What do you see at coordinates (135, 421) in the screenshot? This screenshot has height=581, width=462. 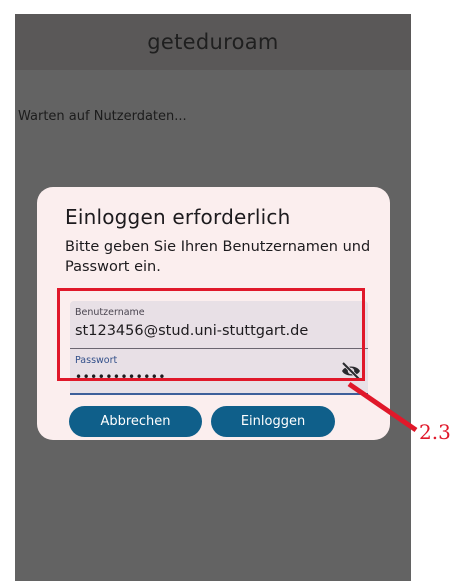 I see `cancel-button: Abbrechen` at bounding box center [135, 421].